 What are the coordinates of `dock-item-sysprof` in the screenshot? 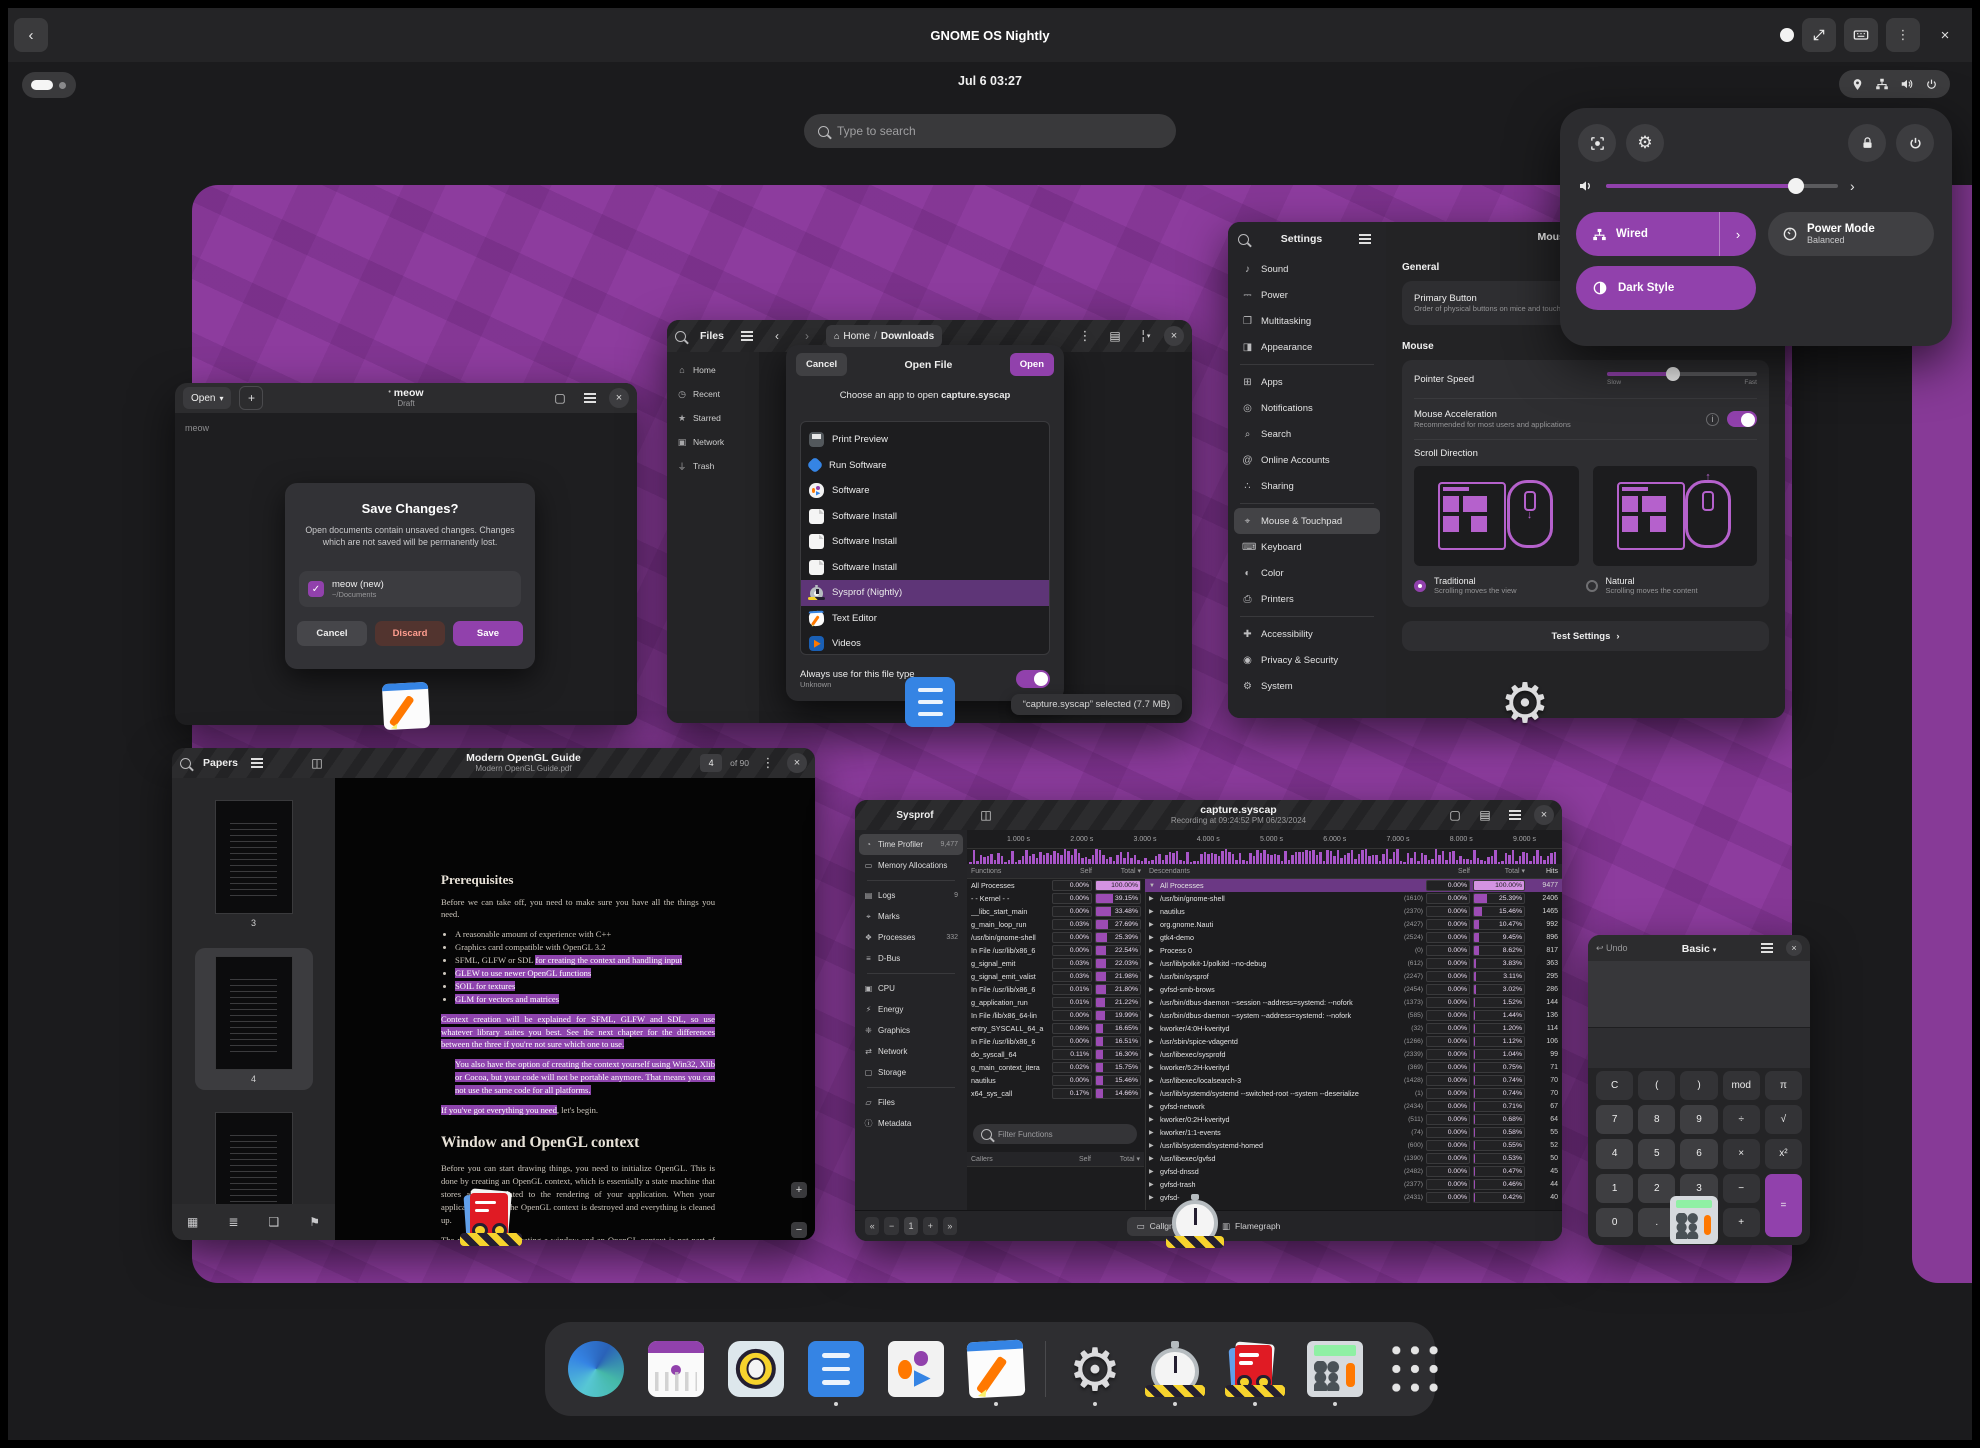 It's located at (1175, 1369).